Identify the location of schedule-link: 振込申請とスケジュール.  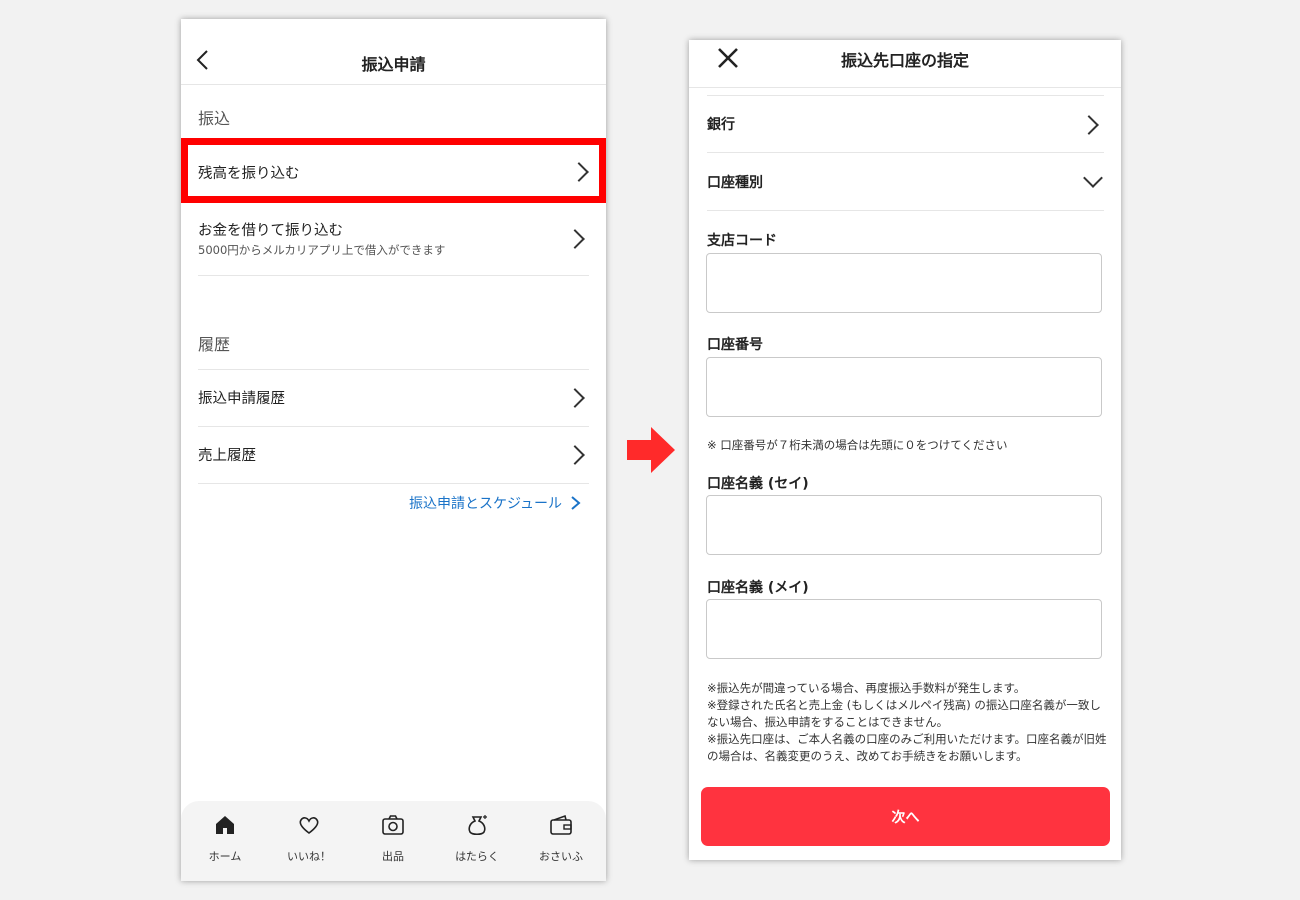
(496, 503).